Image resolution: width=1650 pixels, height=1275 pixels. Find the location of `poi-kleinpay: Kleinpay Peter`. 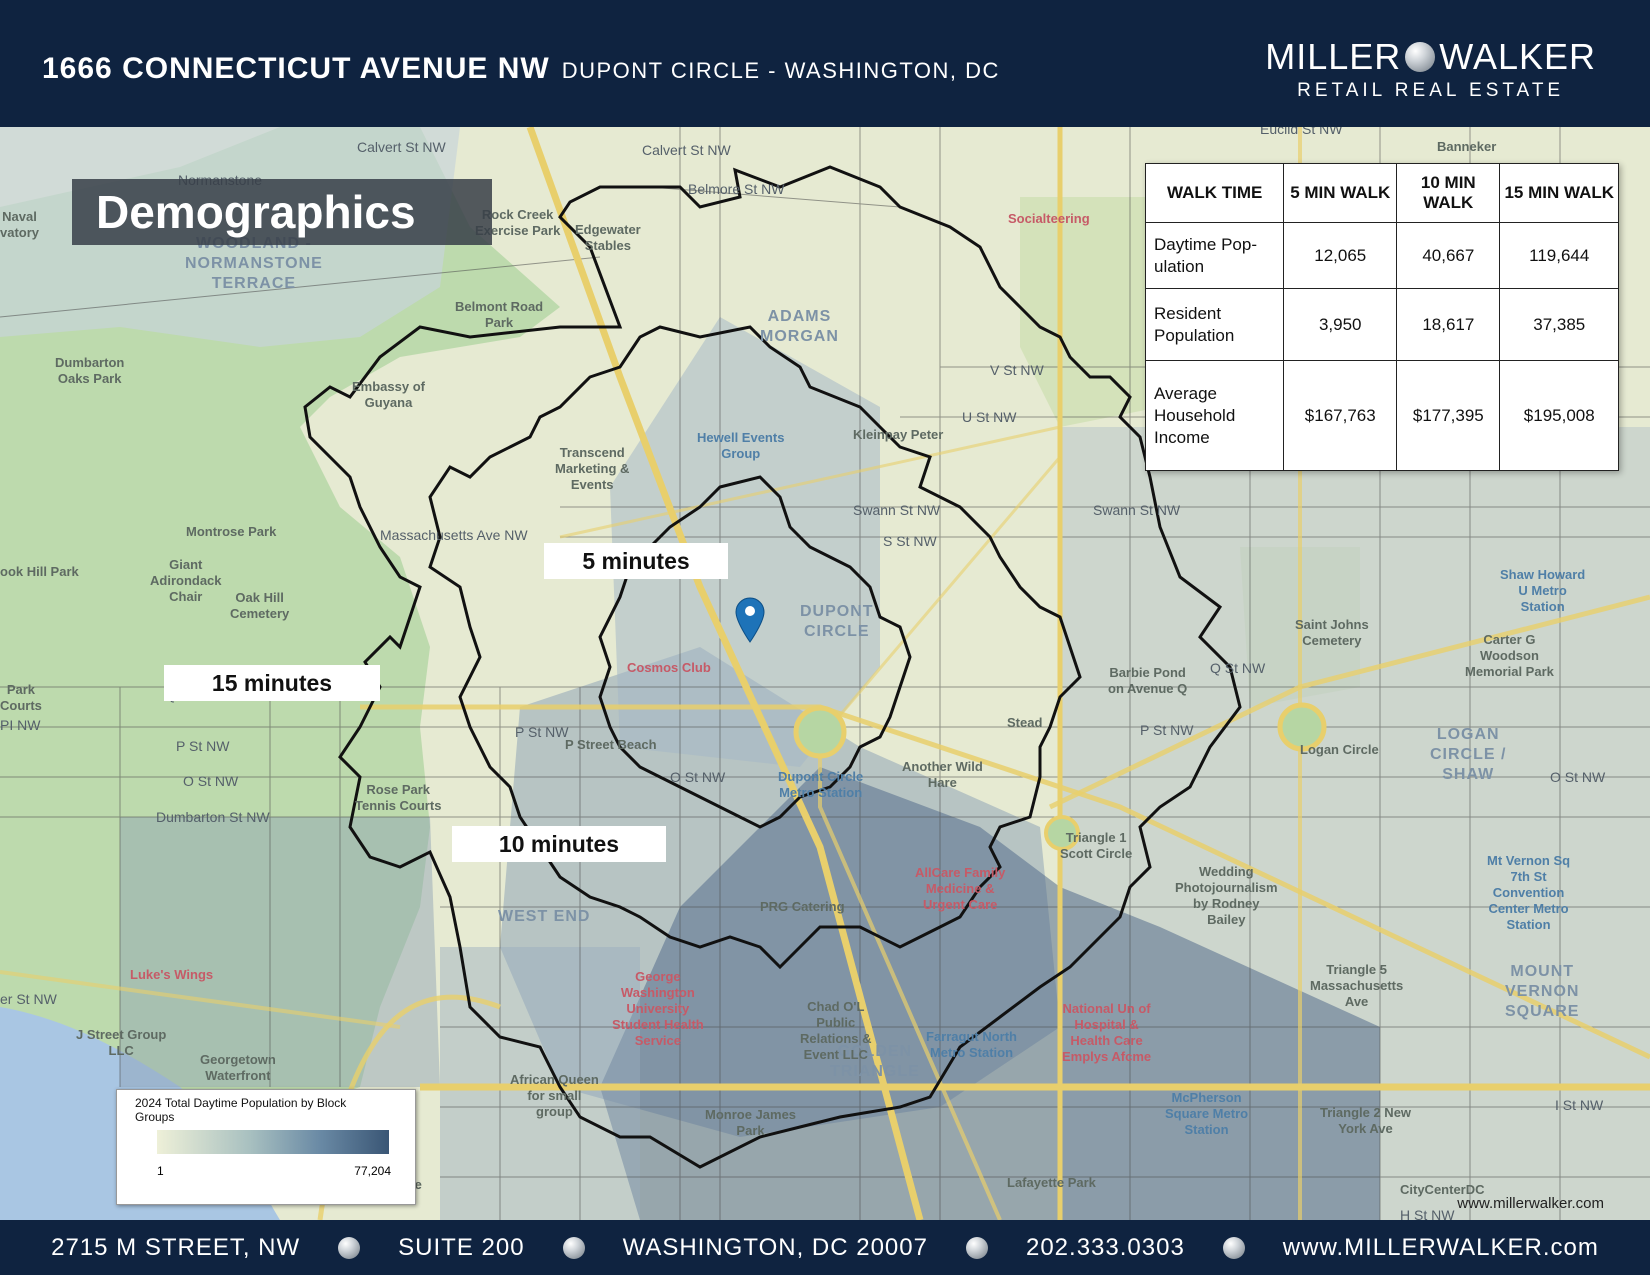

poi-kleinpay: Kleinpay Peter is located at coordinates (898, 435).